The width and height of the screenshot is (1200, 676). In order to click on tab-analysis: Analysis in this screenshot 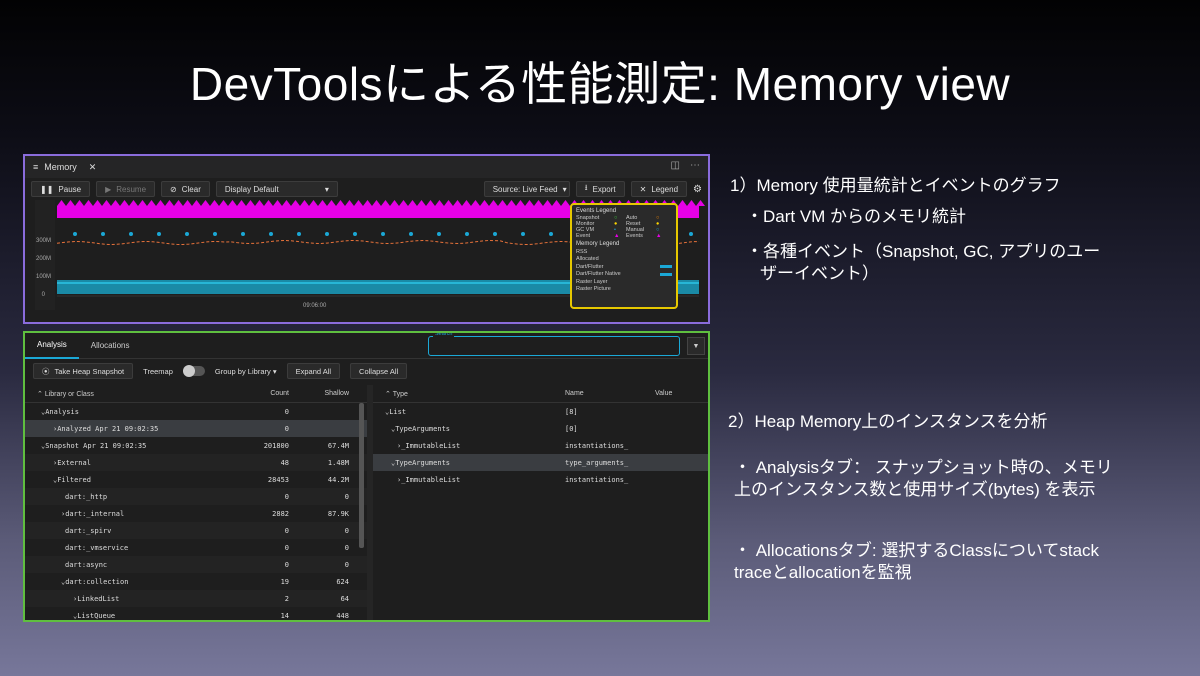, I will do `click(52, 346)`.